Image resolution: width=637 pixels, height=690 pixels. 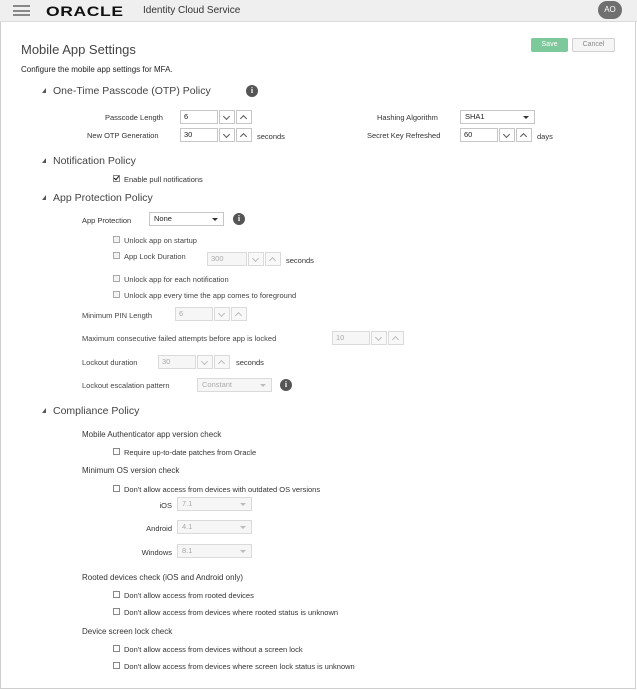 What do you see at coordinates (117, 315) in the screenshot?
I see `min-pin-label: Minimum PIN Length` at bounding box center [117, 315].